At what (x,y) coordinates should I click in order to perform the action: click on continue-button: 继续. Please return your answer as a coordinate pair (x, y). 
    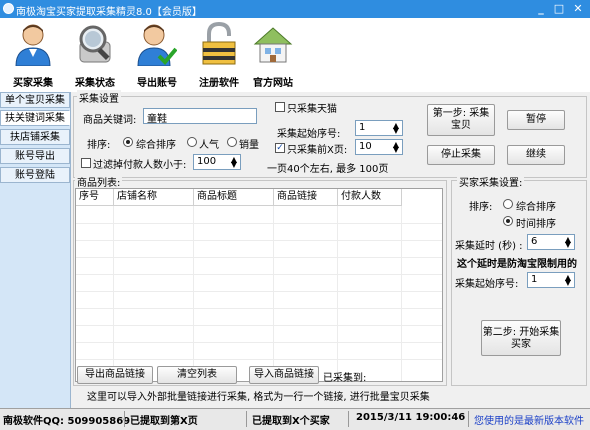
    Looking at the image, I should click on (536, 155).